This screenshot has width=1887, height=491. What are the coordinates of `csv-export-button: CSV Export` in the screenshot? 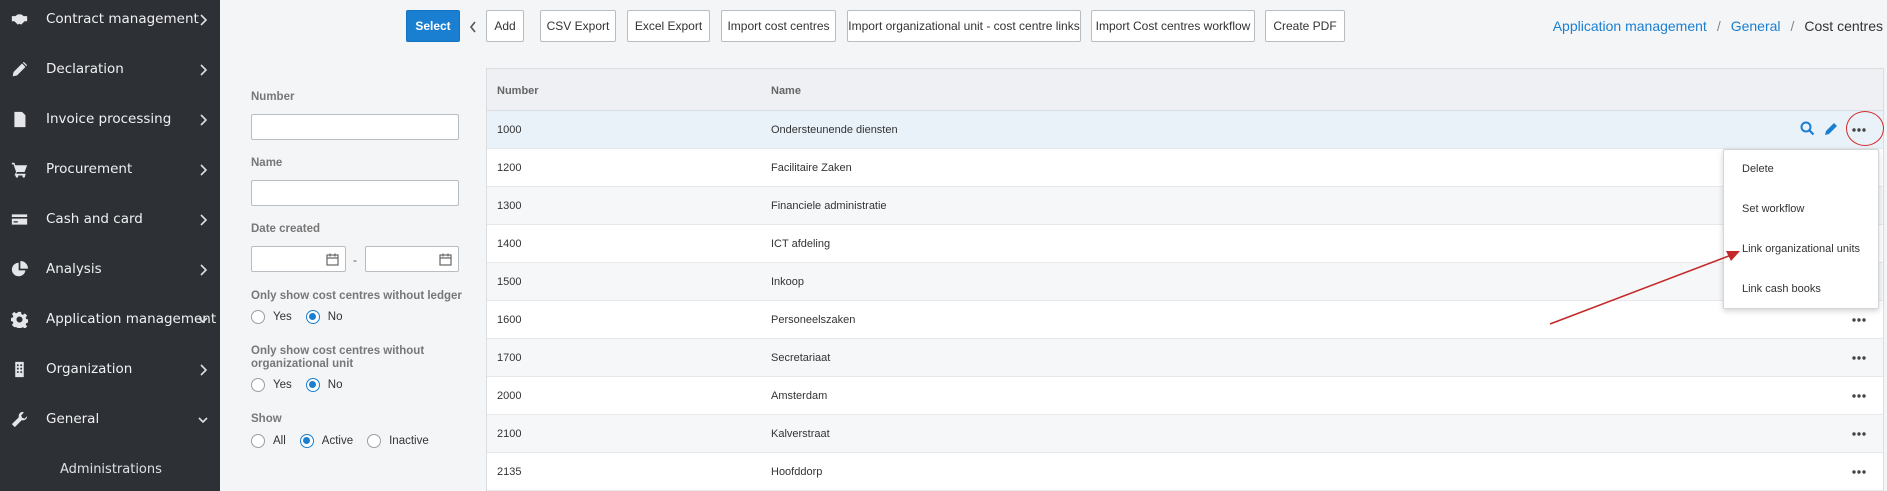 It's located at (578, 26).